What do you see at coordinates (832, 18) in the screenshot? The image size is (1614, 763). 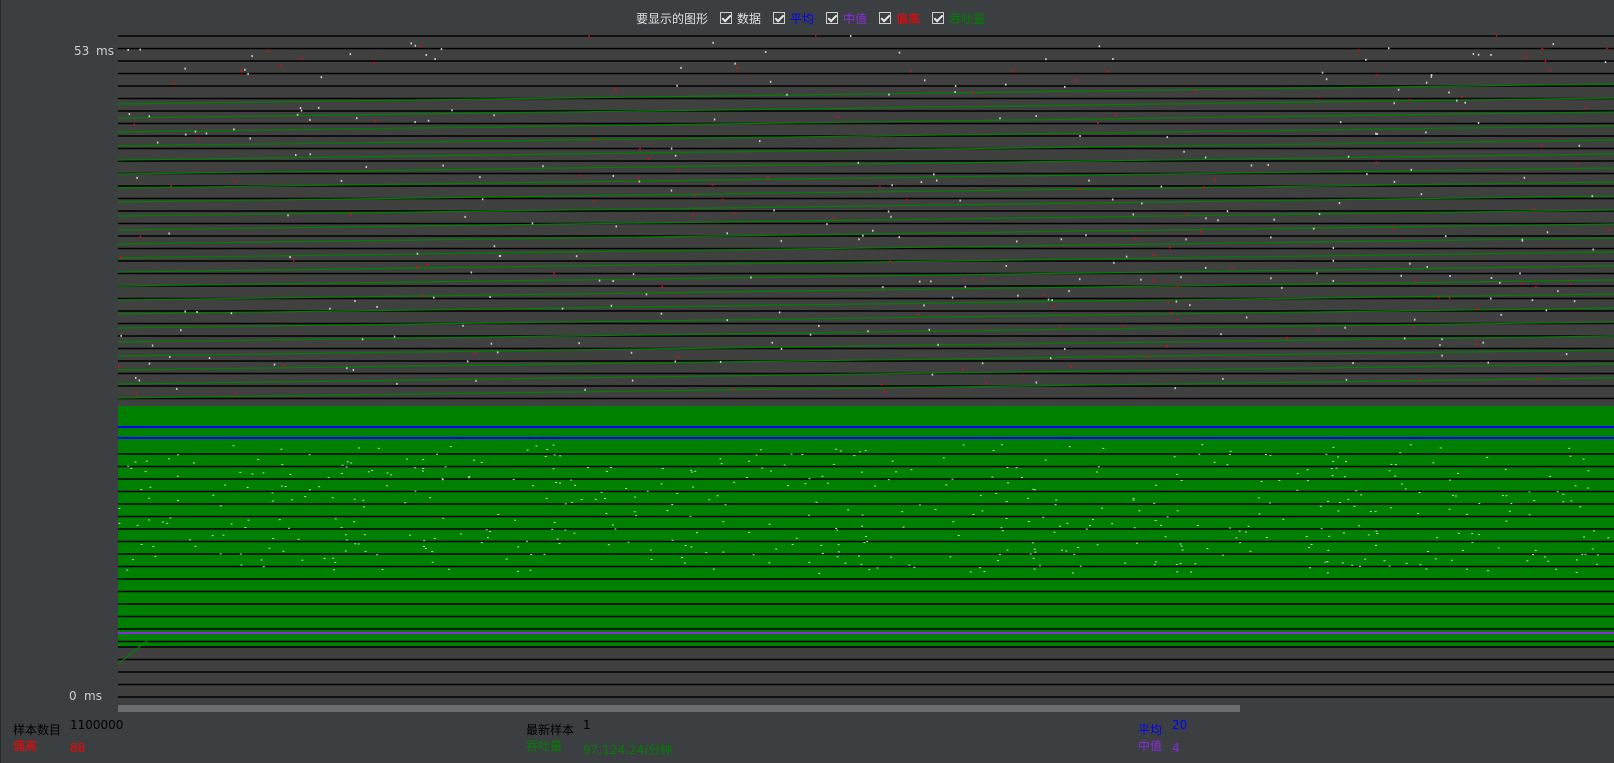 I see `median-checkbox` at bounding box center [832, 18].